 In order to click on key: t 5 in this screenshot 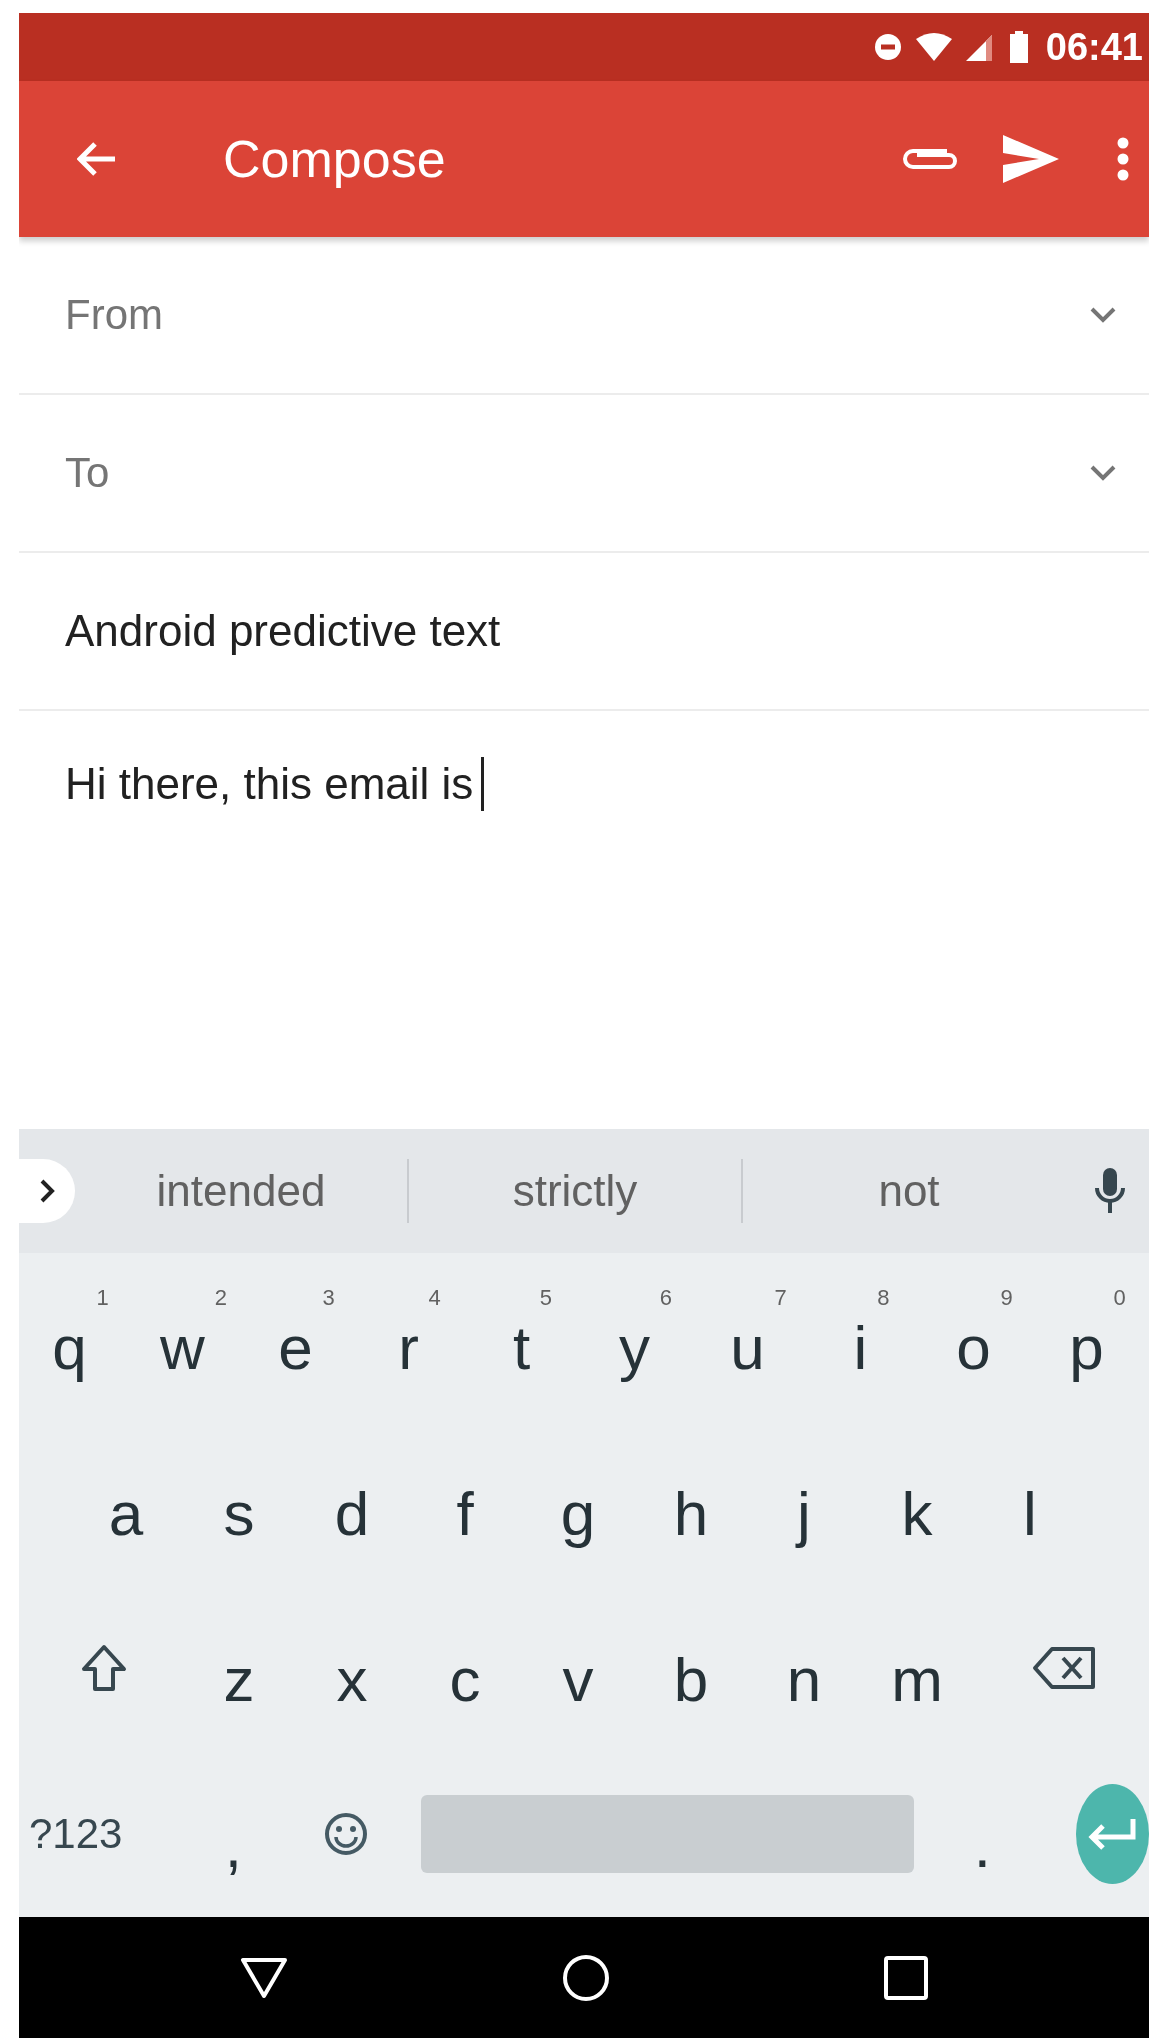, I will do `click(527, 1336)`.